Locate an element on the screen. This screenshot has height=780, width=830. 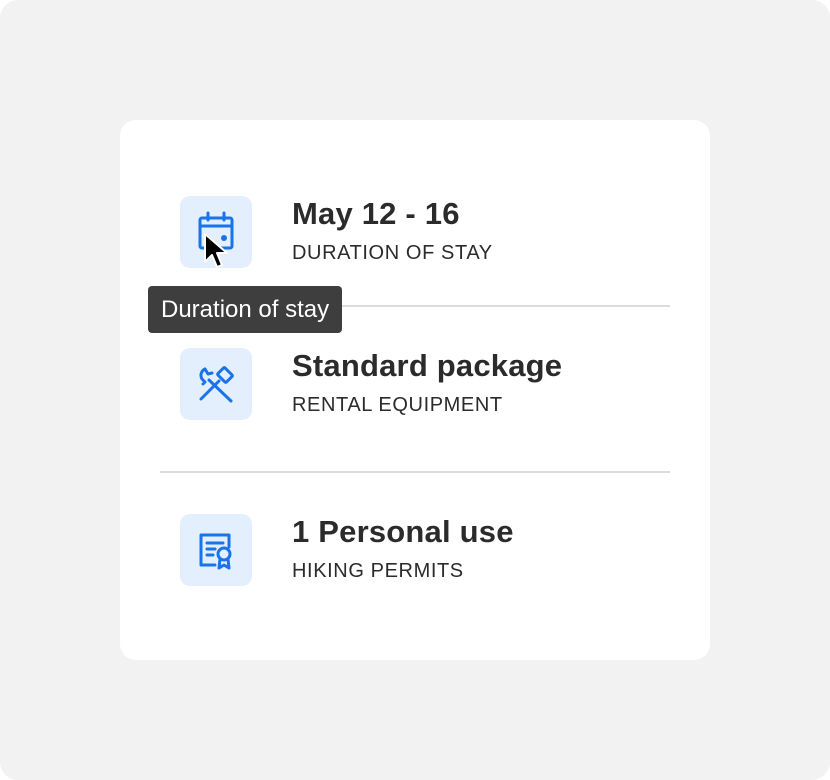
item-subtitle: HIKING PERMITS is located at coordinates (378, 571).